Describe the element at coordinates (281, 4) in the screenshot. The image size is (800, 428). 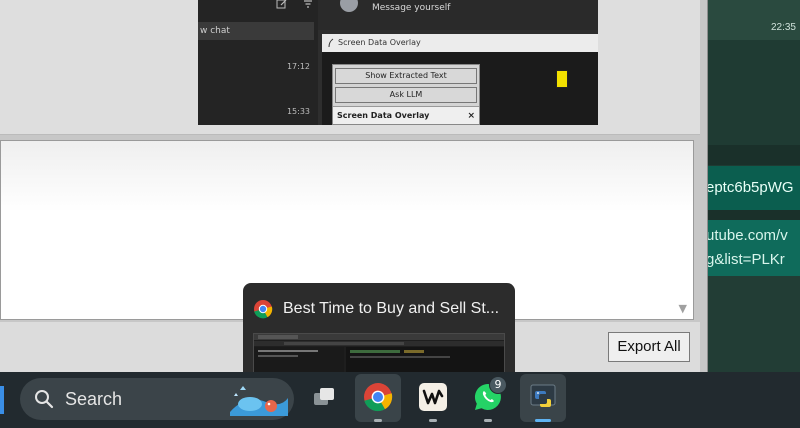
I see `compose-icon` at that location.